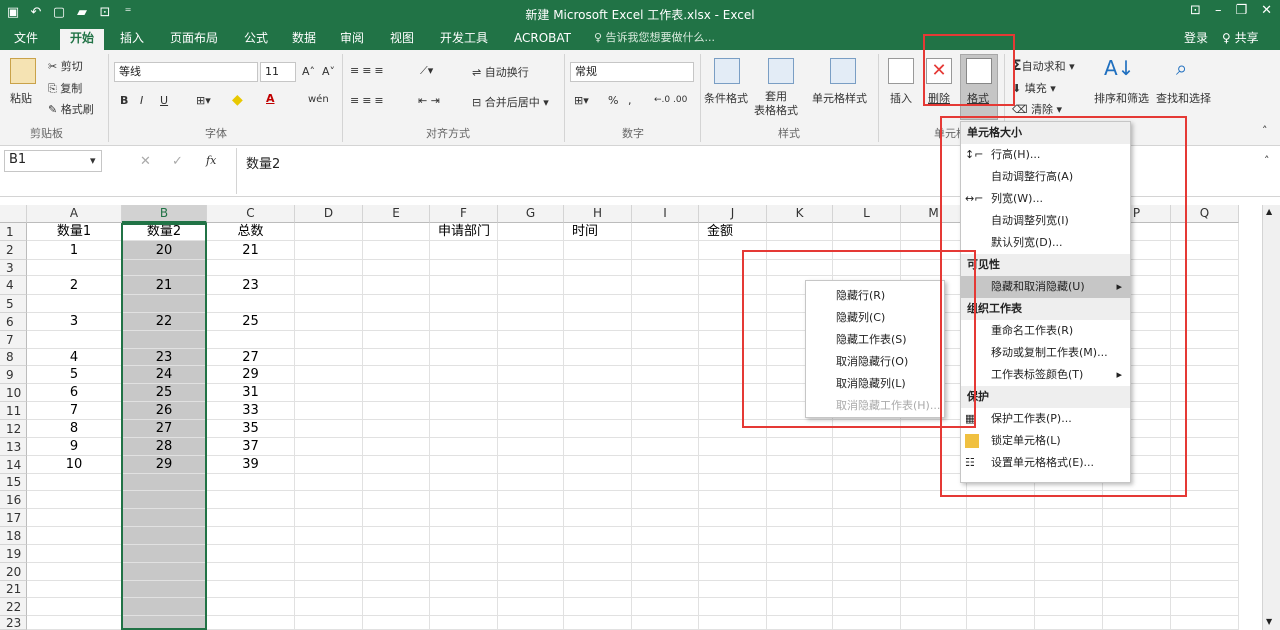  What do you see at coordinates (396, 285) in the screenshot?
I see `cell-e4` at bounding box center [396, 285].